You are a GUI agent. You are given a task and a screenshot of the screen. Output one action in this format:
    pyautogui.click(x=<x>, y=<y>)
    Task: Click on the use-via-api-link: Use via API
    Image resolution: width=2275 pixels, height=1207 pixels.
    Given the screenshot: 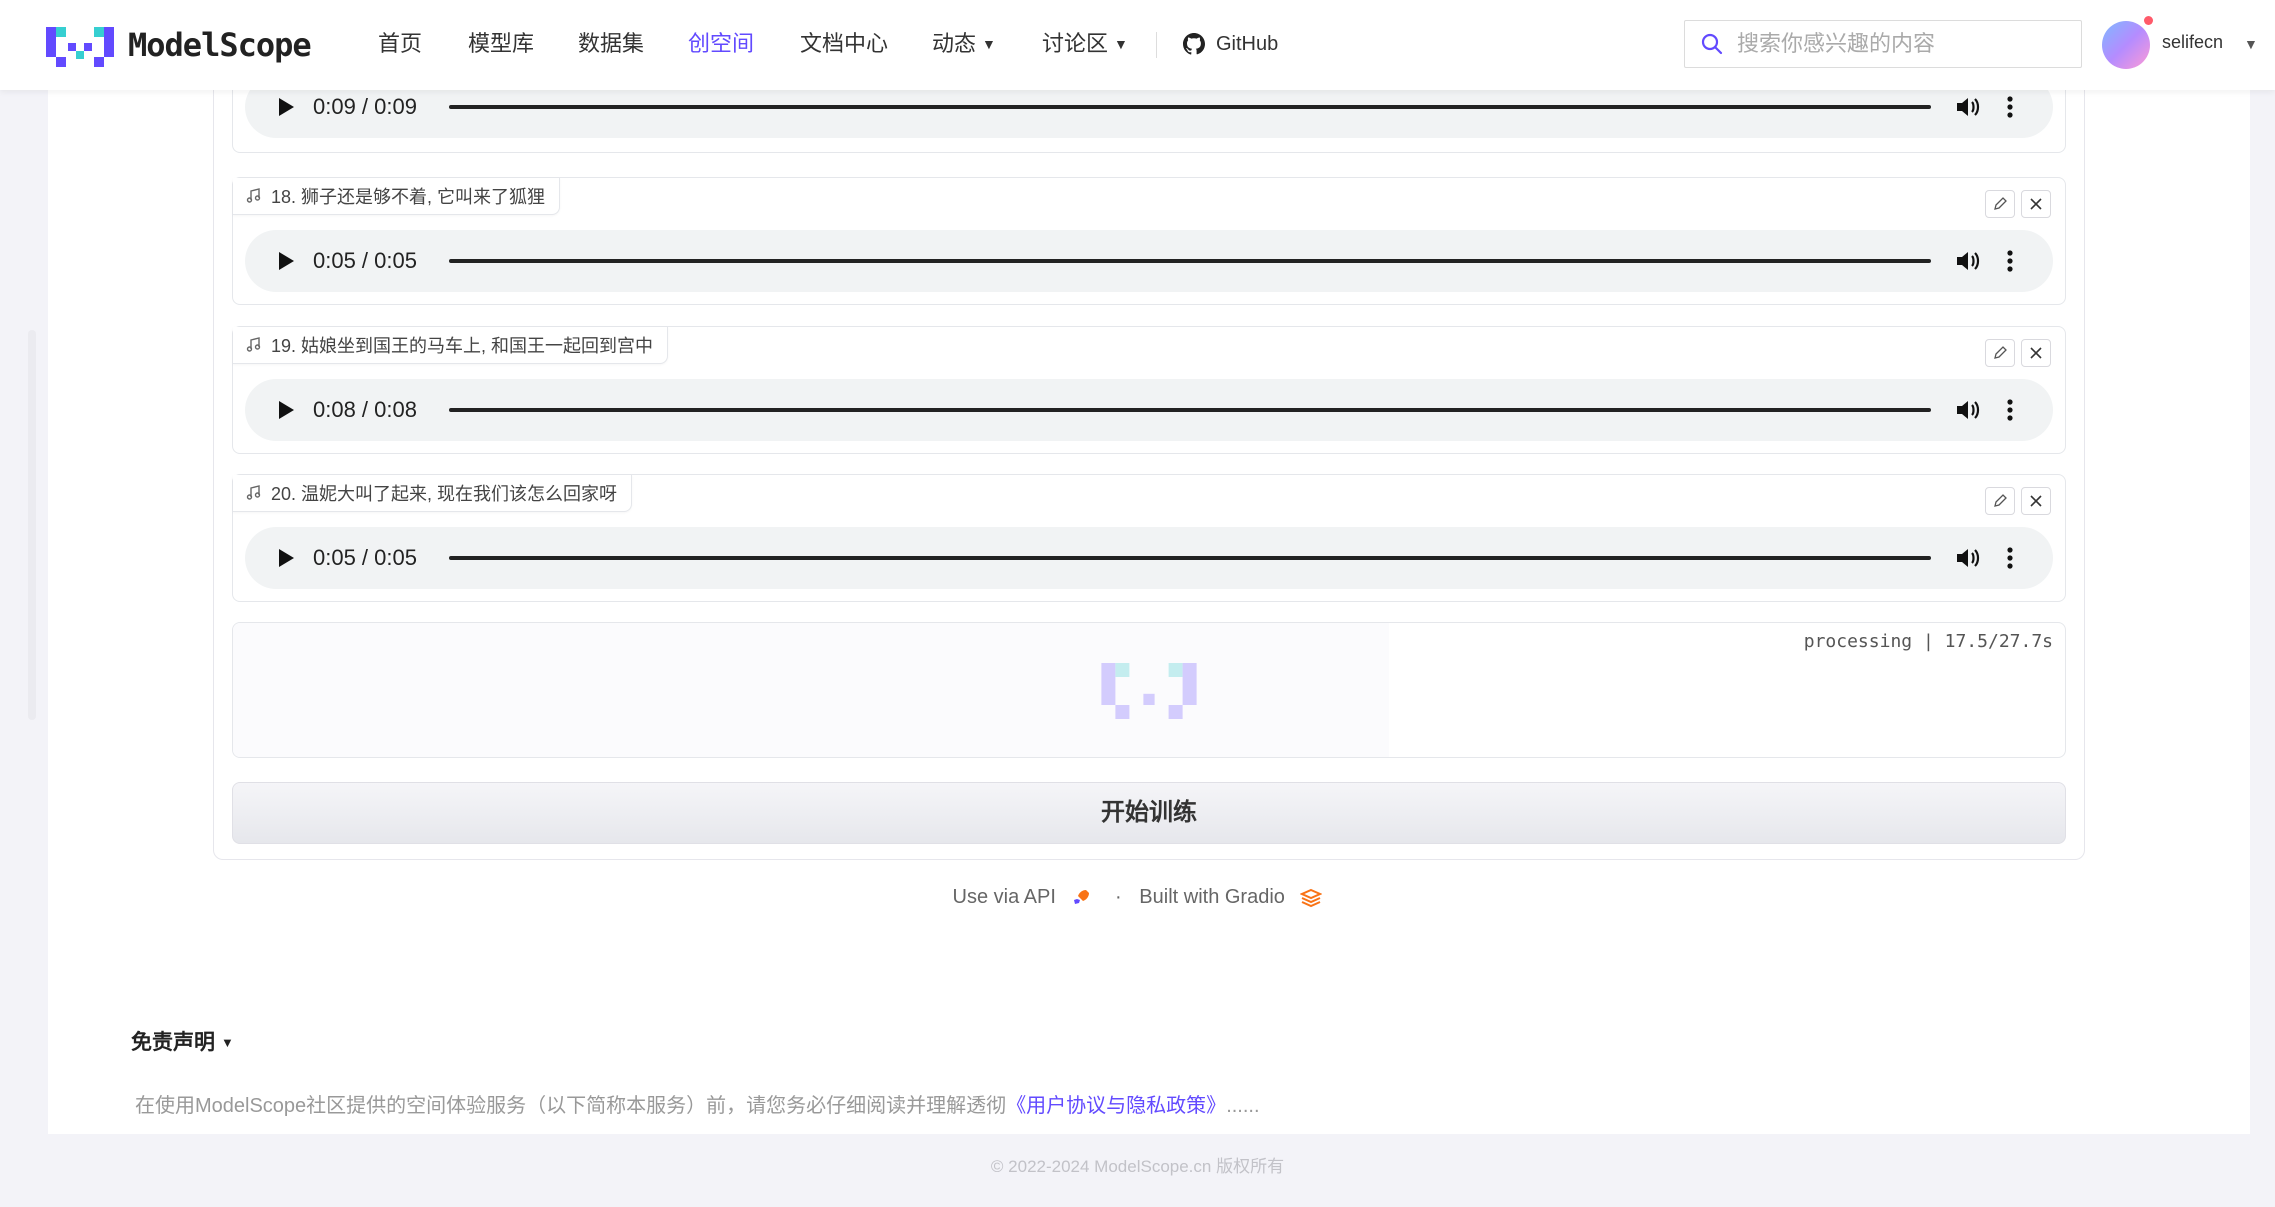 What is the action you would take?
    pyautogui.click(x=1004, y=897)
    